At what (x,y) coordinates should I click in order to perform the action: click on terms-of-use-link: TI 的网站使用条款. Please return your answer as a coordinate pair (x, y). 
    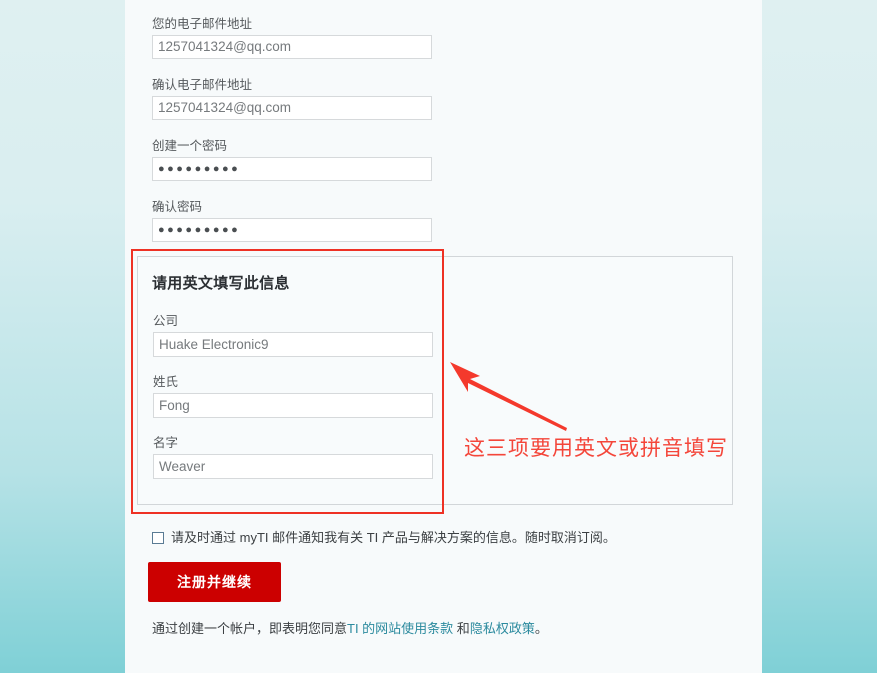
    Looking at the image, I should click on (400, 628).